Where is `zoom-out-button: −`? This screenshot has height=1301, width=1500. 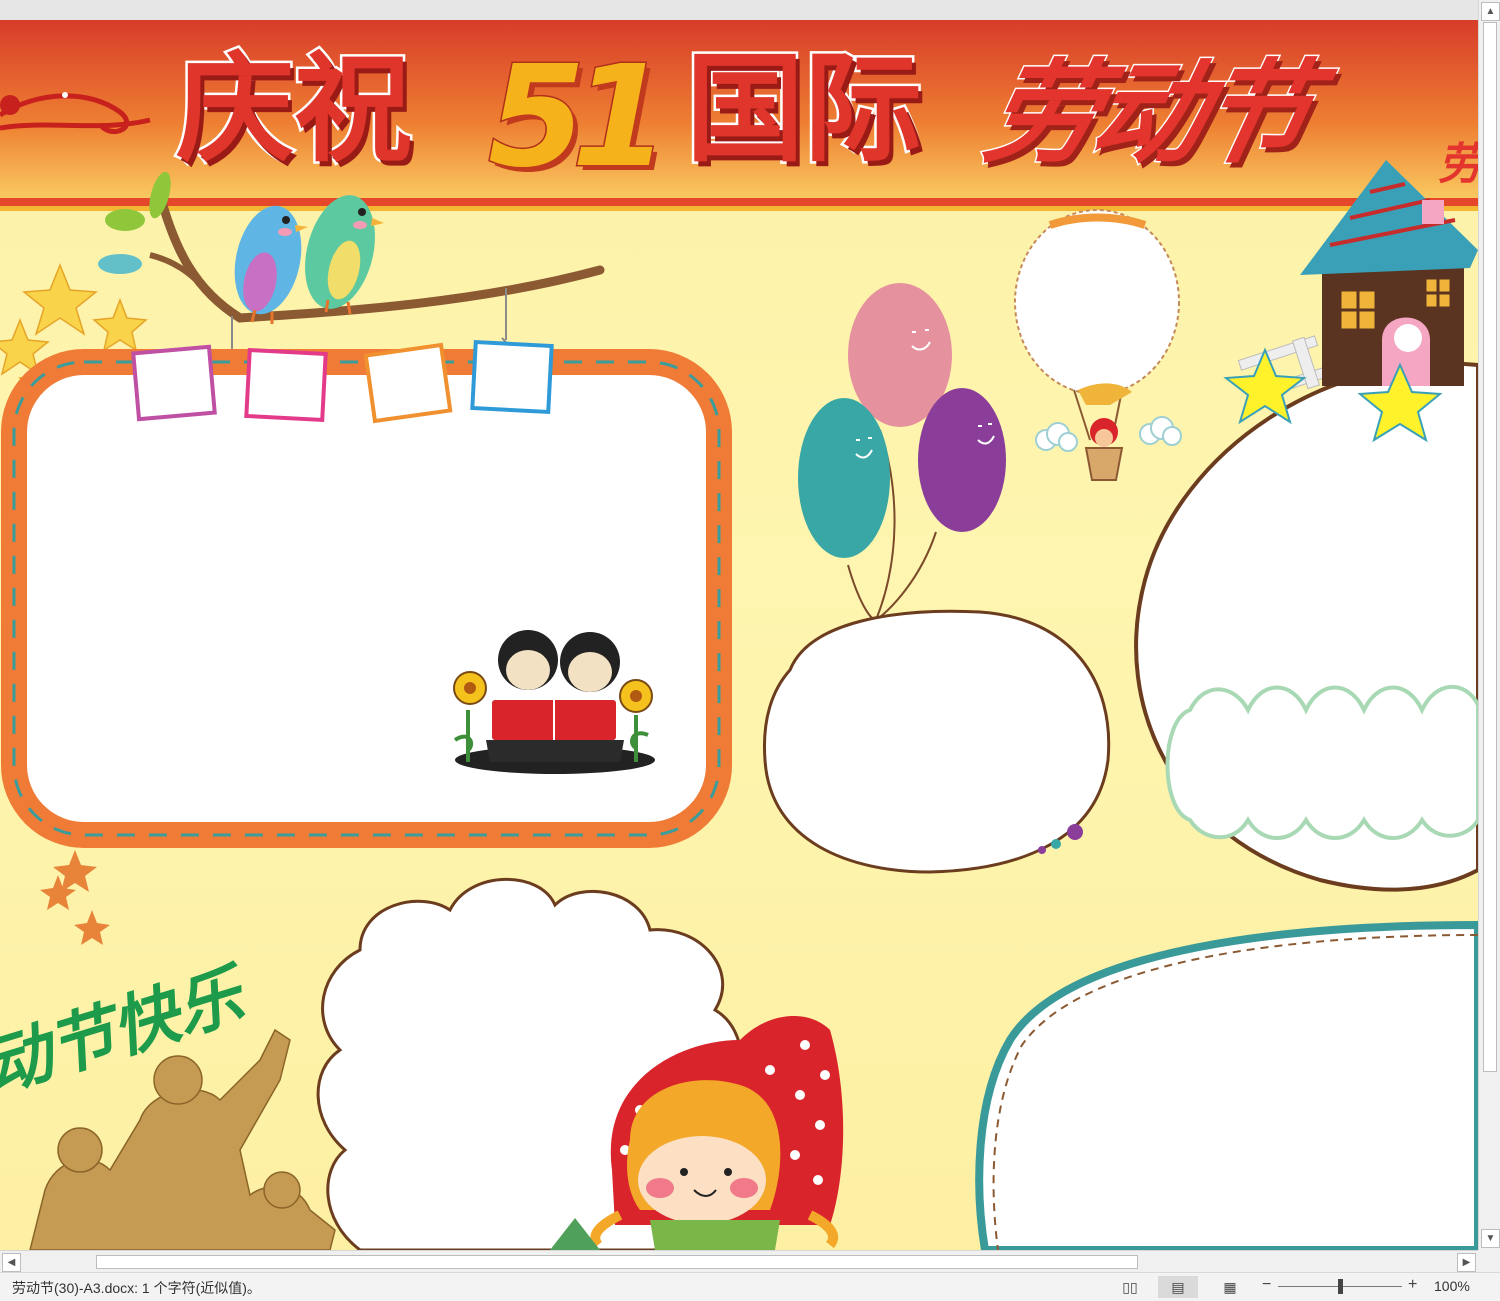 zoom-out-button: − is located at coordinates (1266, 1285).